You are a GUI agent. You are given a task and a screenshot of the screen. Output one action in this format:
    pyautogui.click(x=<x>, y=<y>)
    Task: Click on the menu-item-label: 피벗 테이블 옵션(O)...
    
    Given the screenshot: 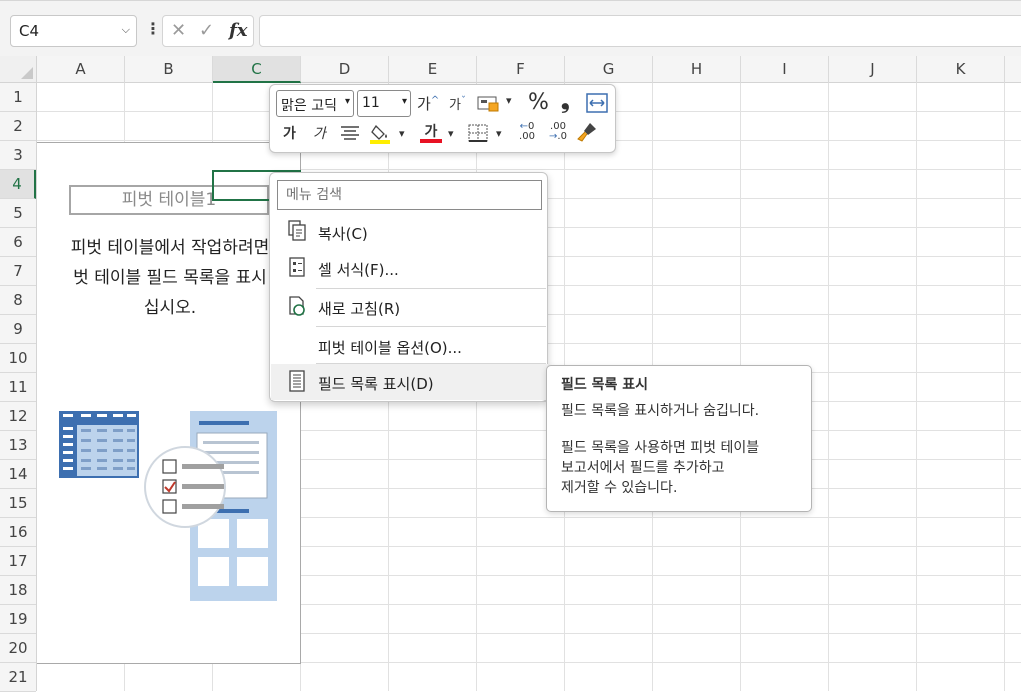 What is the action you would take?
    pyautogui.click(x=390, y=348)
    